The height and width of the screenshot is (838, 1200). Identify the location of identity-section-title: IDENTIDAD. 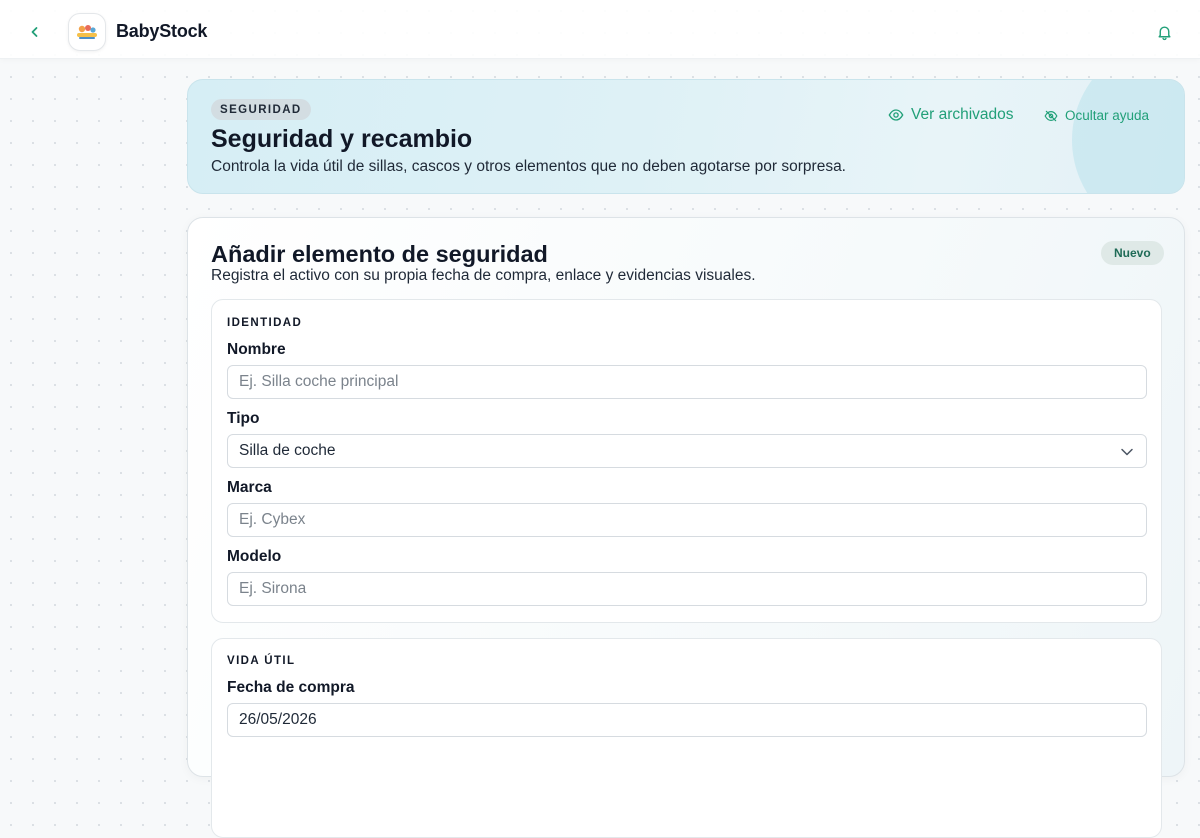
(265, 323).